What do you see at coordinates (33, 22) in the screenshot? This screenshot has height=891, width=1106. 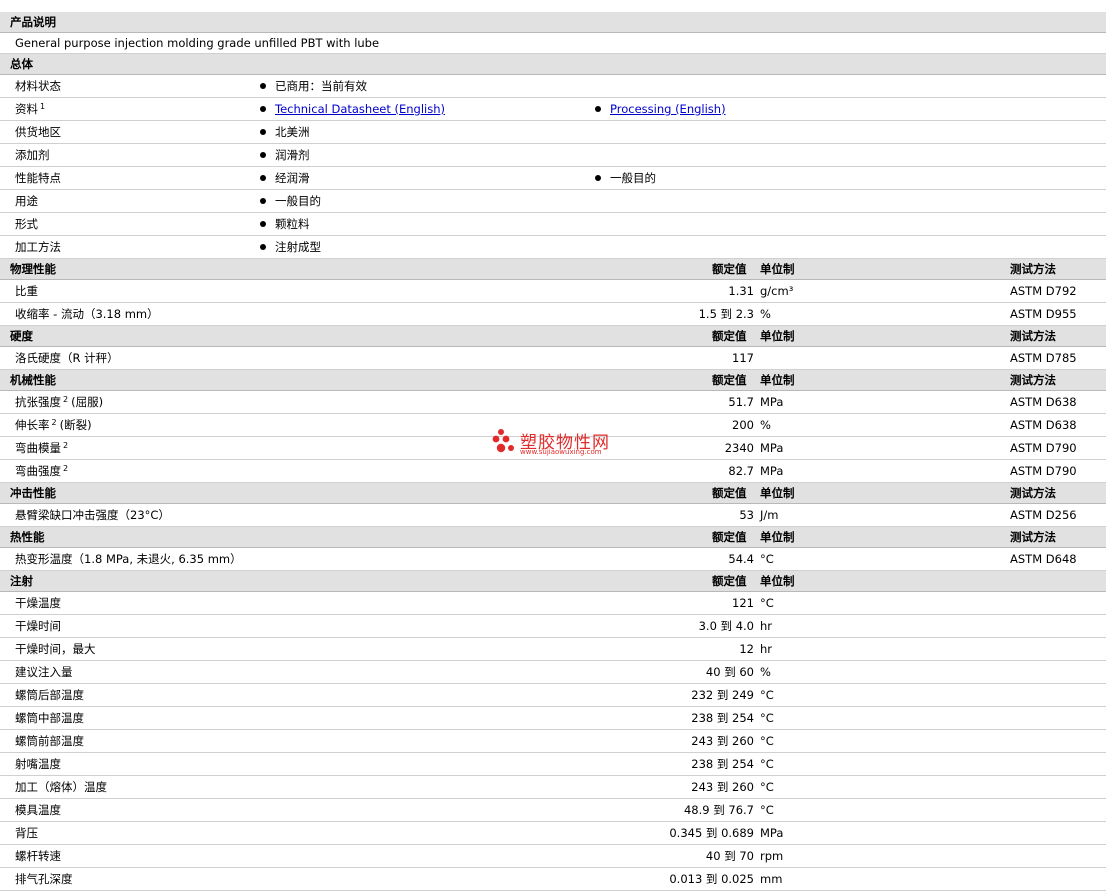 I see `section-title: 产品说明` at bounding box center [33, 22].